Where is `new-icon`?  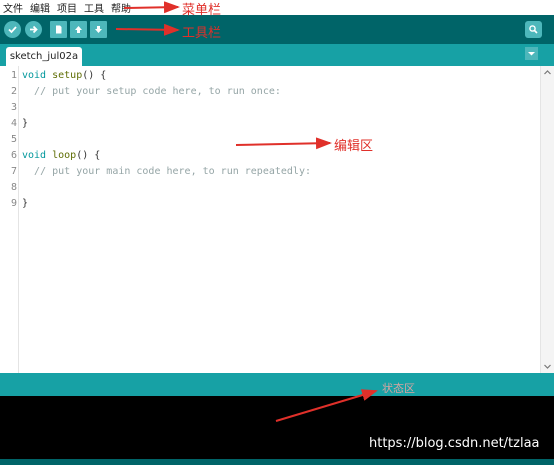
new-icon is located at coordinates (59, 29).